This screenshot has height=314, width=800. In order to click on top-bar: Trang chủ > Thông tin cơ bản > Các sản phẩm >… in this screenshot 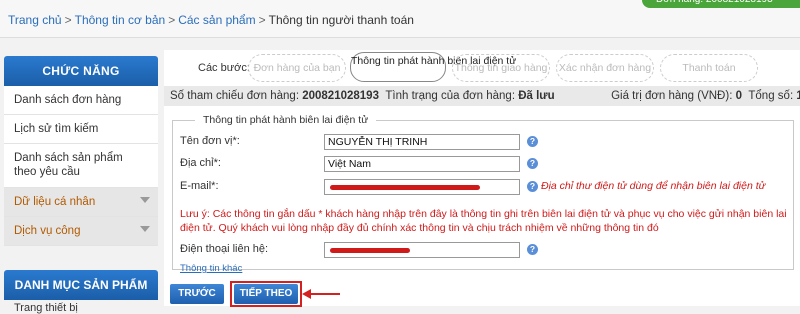, I will do `click(400, 19)`.